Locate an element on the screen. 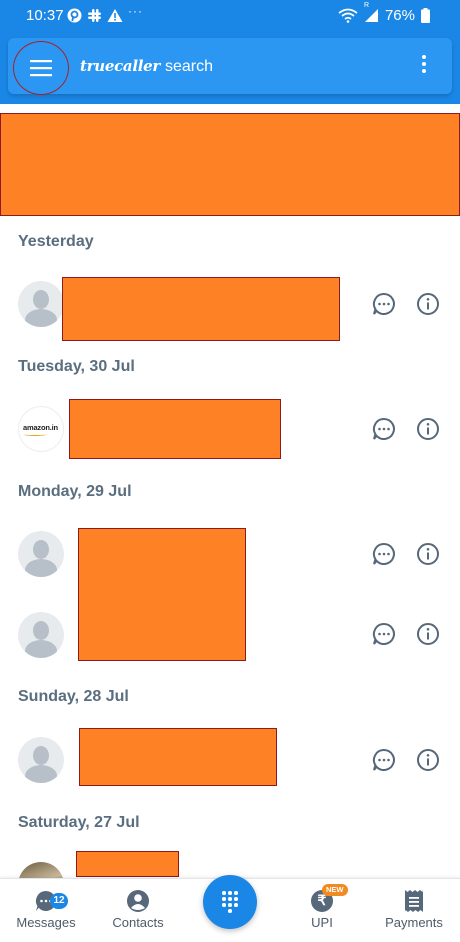 This screenshot has height=942, width=460. section-header-sunday-28-jul: Sunday, 28 Jul is located at coordinates (73, 696).